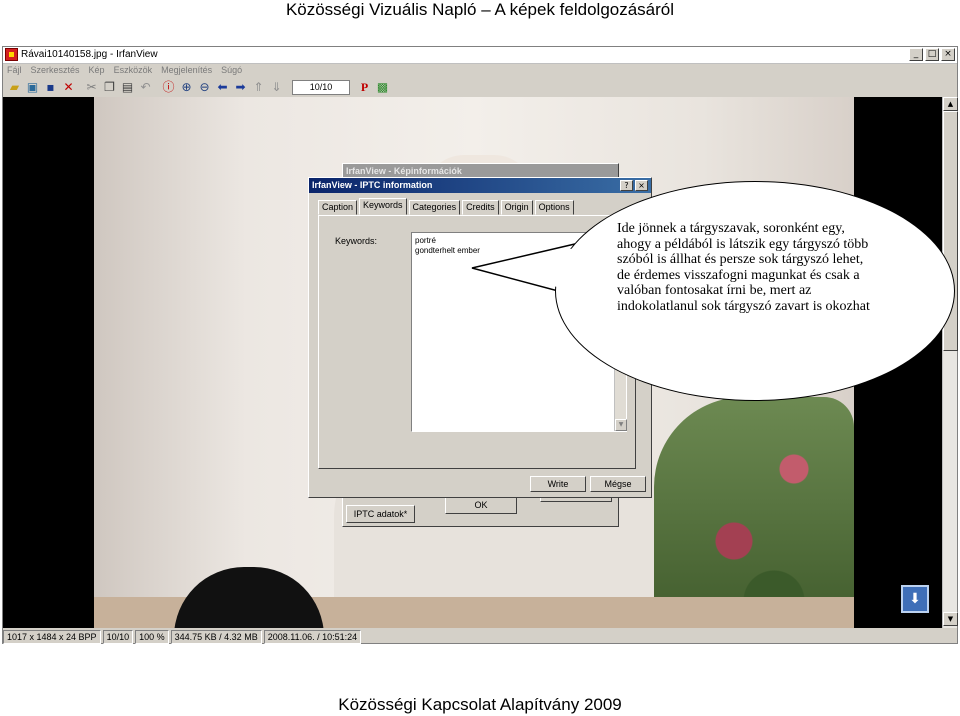 The width and height of the screenshot is (960, 716). What do you see at coordinates (321, 87) in the screenshot?
I see `page-counter: 10/10` at bounding box center [321, 87].